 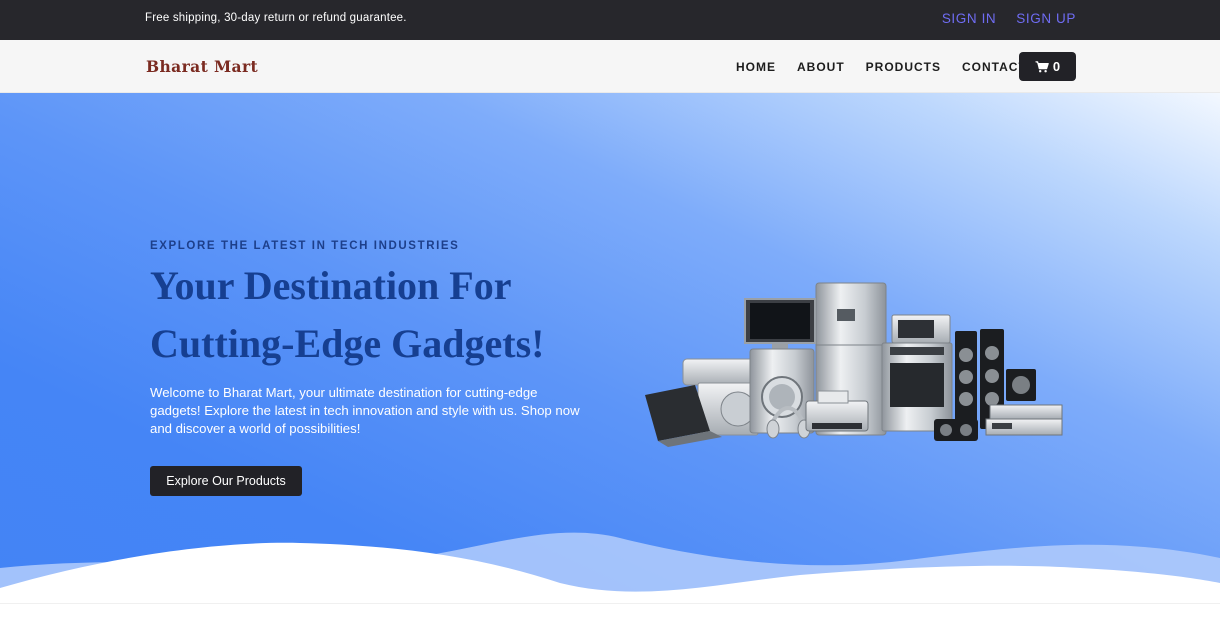 I want to click on primary-nav: HOME ABOUT PRODUCTS CONTACT, so click(x=881, y=67).